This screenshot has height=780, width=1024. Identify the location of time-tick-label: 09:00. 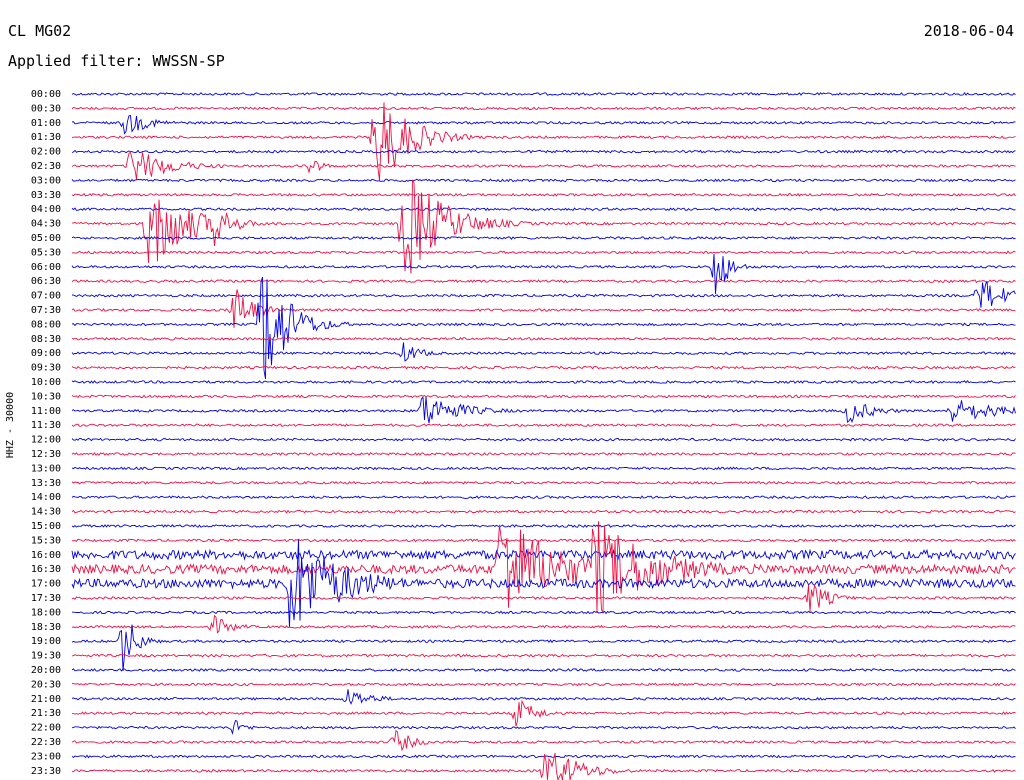
(46, 353).